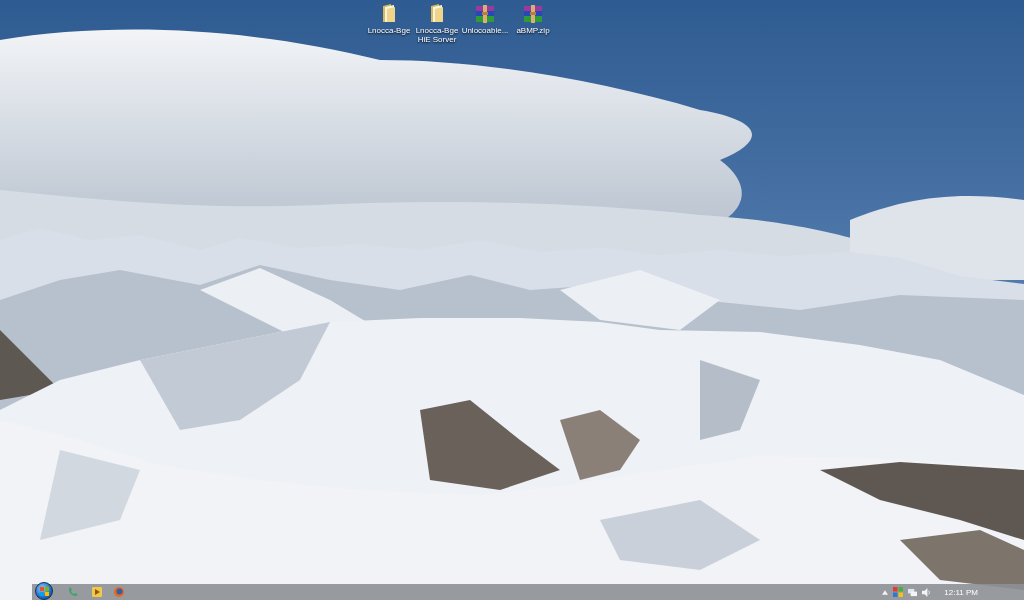 The width and height of the screenshot is (1024, 600). I want to click on desktop-shortcut: Lnocca-Bge HiE Sorver, so click(437, 23).